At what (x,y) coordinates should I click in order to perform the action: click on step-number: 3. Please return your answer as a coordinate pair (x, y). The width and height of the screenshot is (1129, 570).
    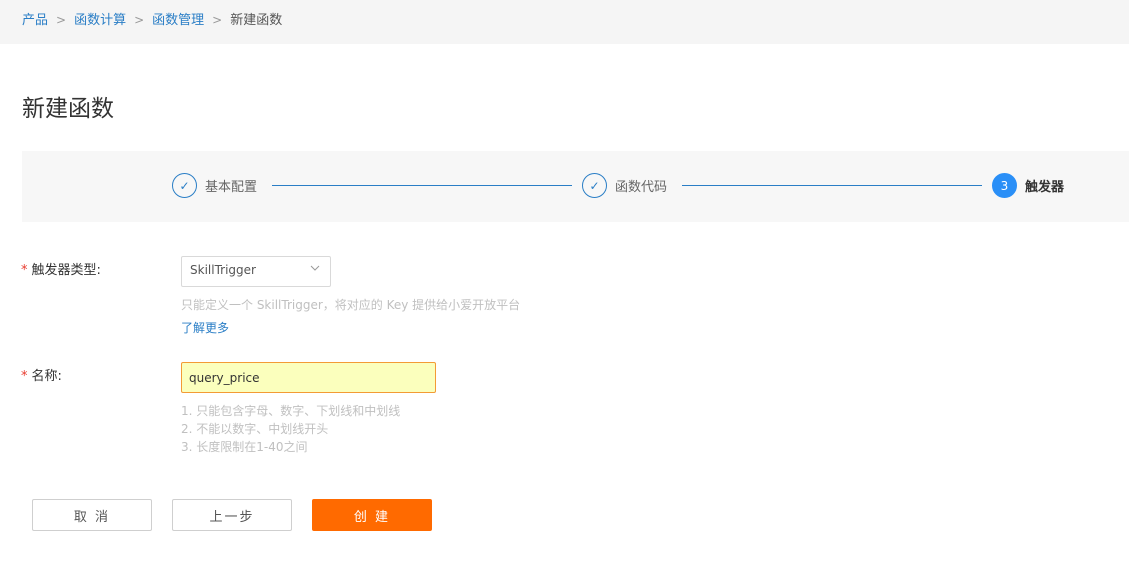
    Looking at the image, I should click on (1004, 185).